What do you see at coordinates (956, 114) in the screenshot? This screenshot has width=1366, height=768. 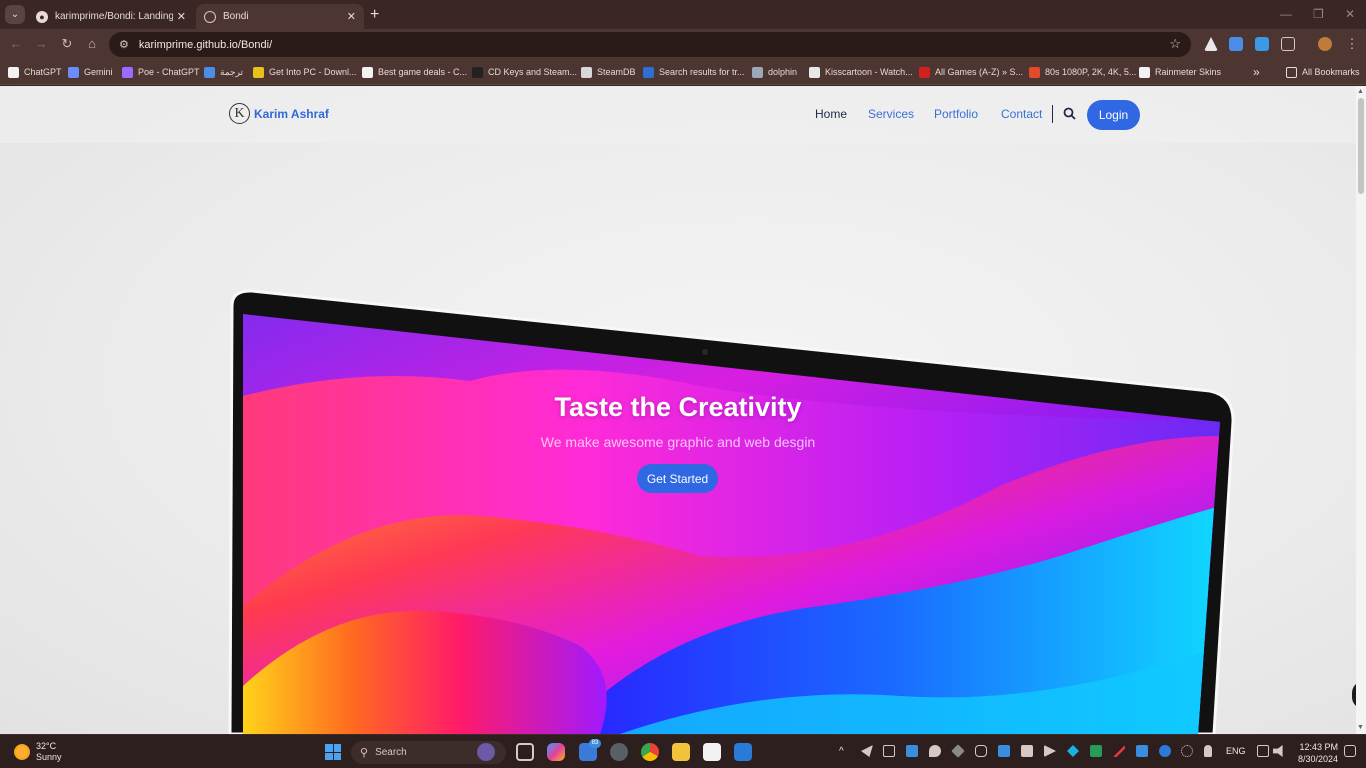 I see `nav-portfolio: Portfolio` at bounding box center [956, 114].